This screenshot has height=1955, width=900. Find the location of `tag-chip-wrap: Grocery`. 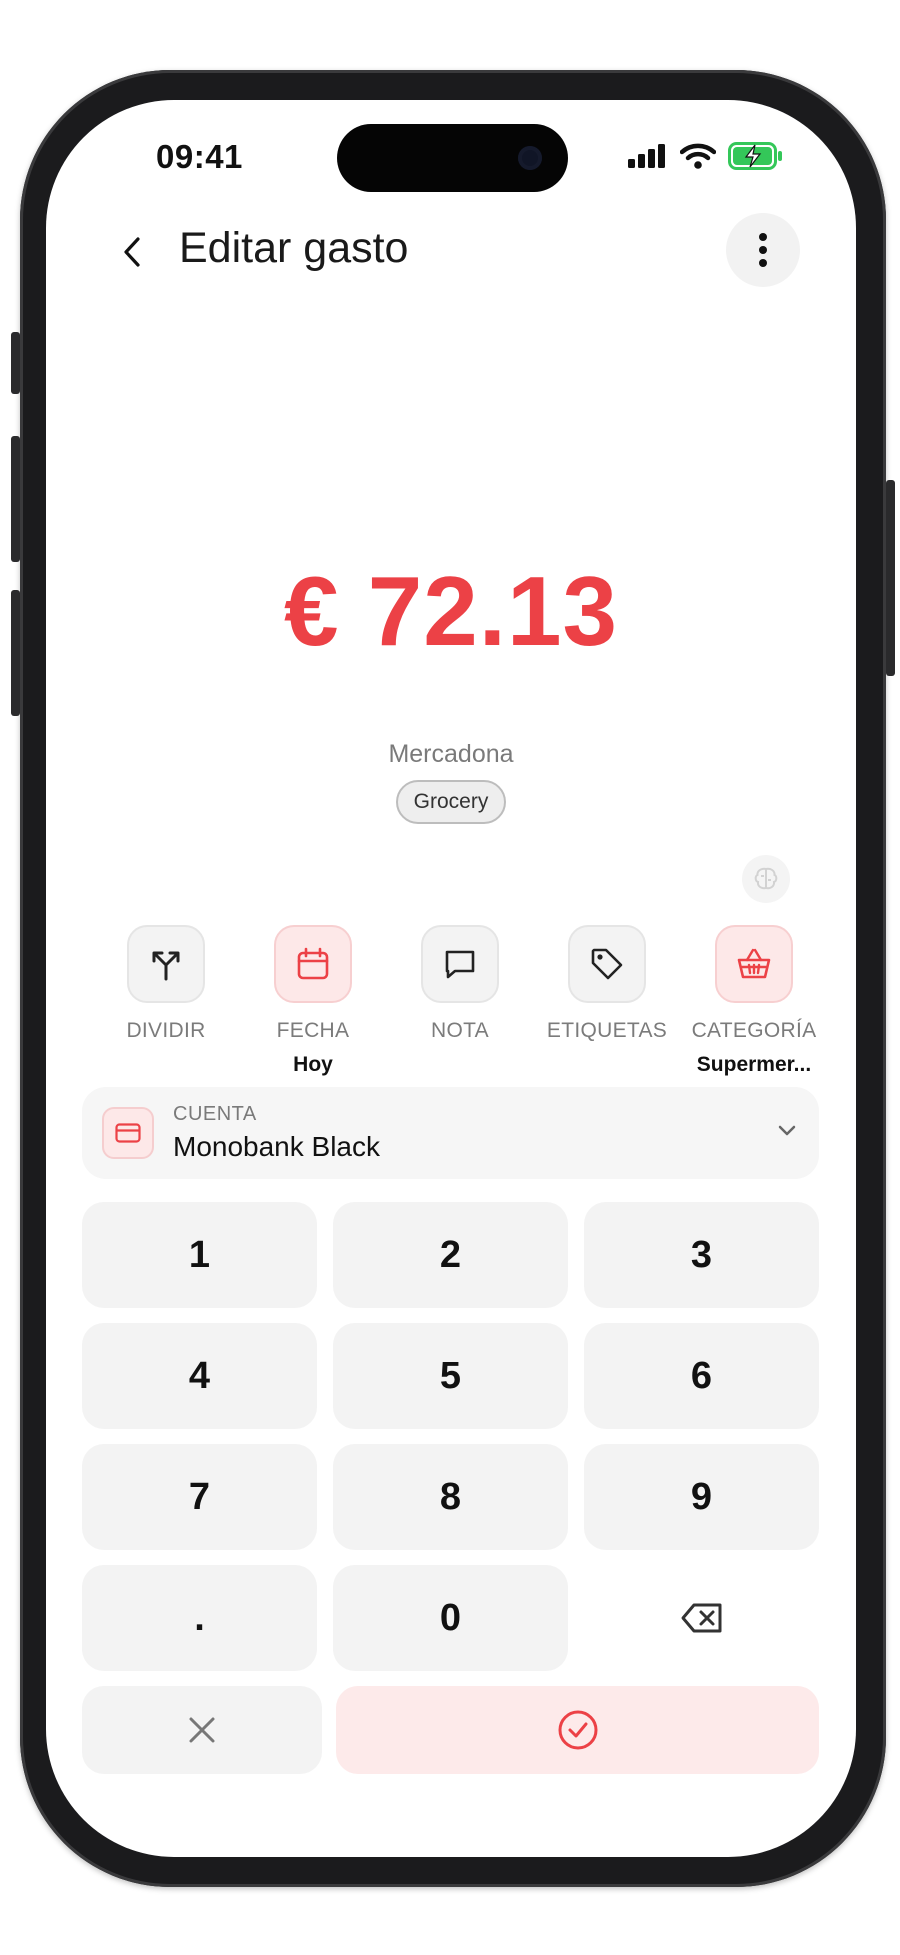

tag-chip-wrap: Grocery is located at coordinates (451, 802).